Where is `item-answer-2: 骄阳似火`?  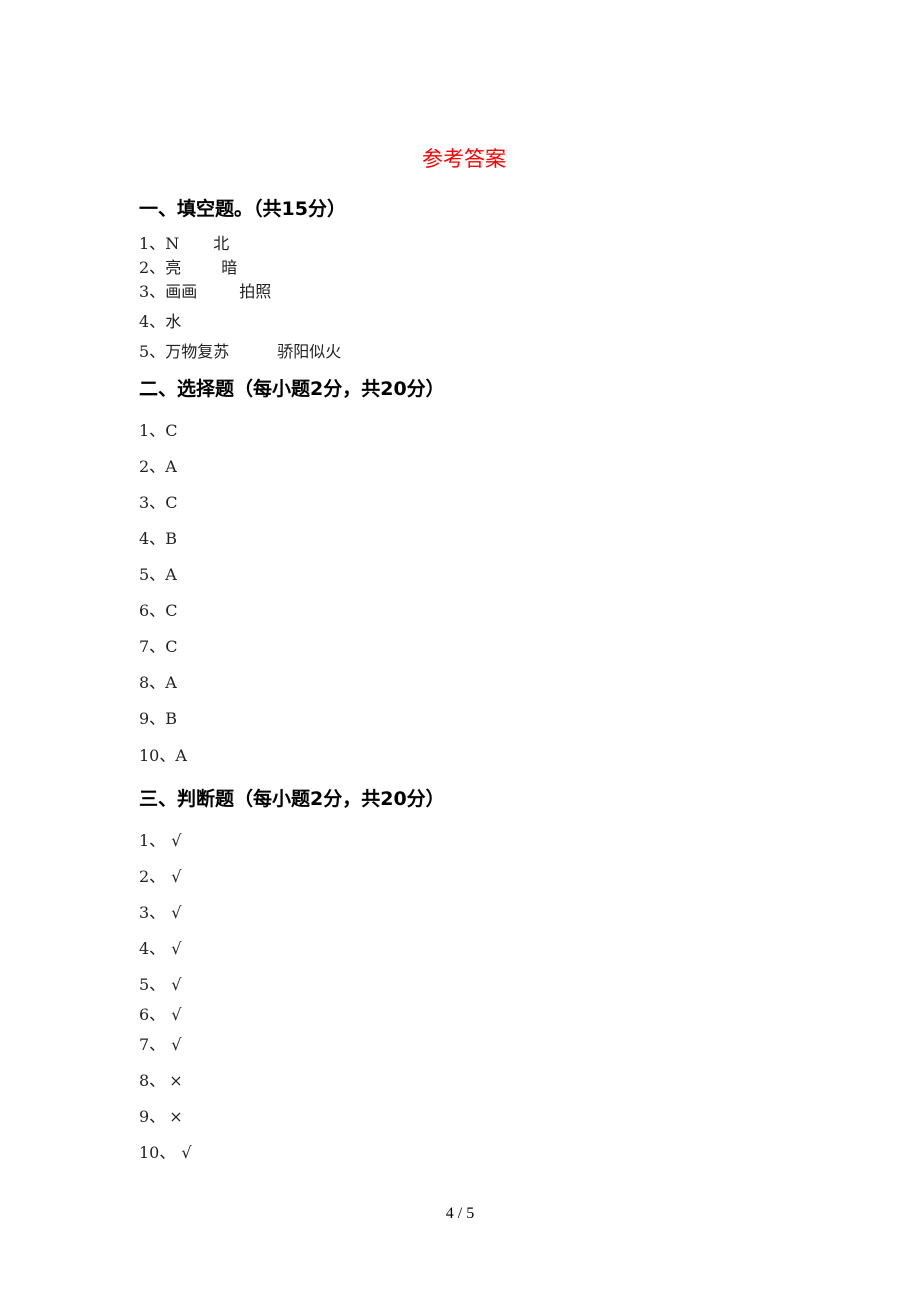 item-answer-2: 骄阳似火 is located at coordinates (309, 351).